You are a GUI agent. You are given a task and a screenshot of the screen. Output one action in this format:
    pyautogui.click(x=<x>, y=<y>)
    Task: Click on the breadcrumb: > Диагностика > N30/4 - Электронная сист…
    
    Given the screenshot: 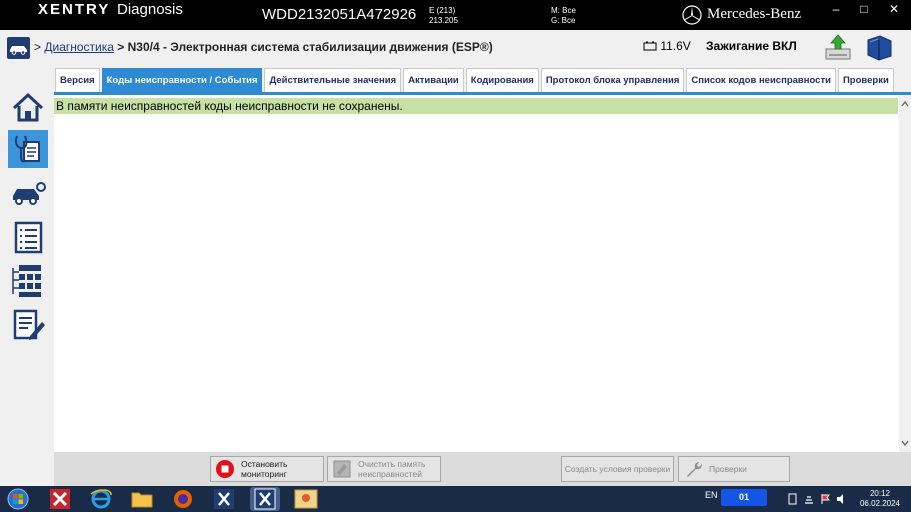 What is the action you would take?
    pyautogui.click(x=263, y=47)
    